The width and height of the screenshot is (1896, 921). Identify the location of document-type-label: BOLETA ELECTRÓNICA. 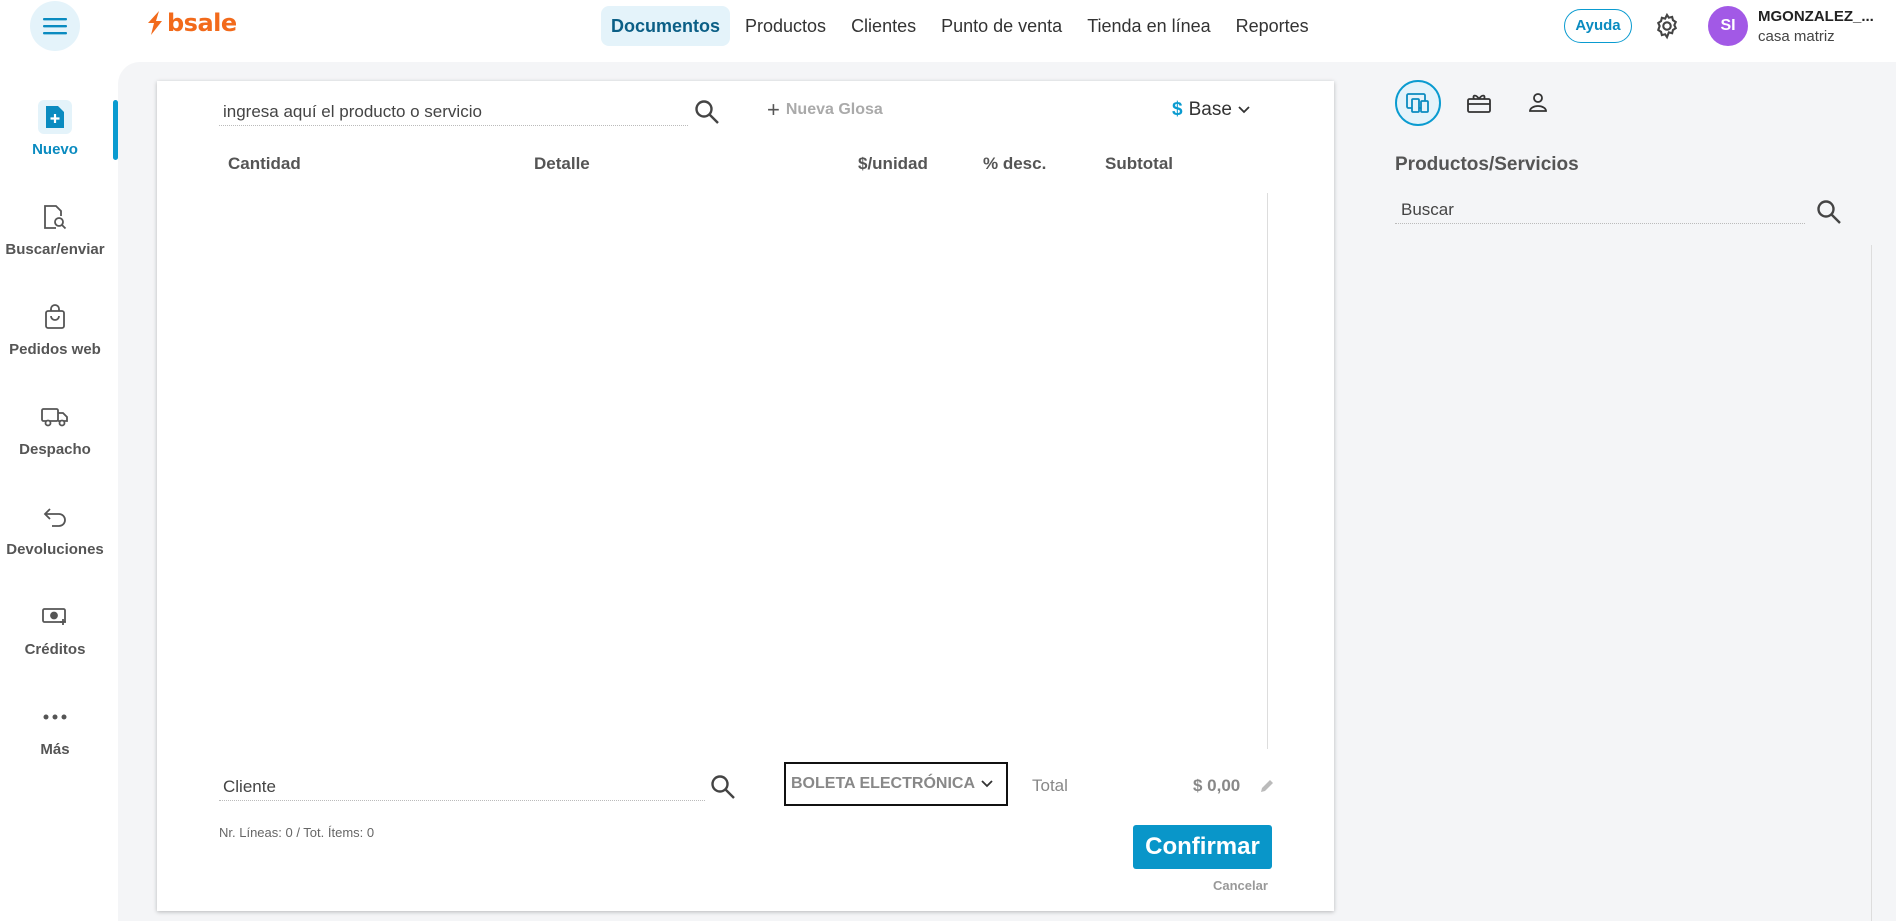
(883, 783).